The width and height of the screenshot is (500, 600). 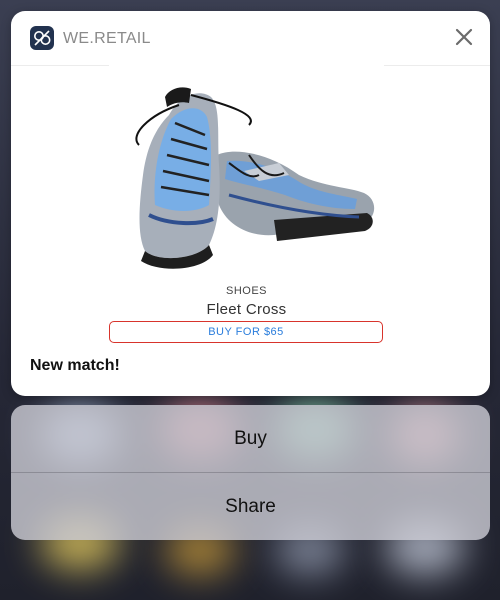 I want to click on notification-header: WE.RETAIL, so click(x=250, y=38).